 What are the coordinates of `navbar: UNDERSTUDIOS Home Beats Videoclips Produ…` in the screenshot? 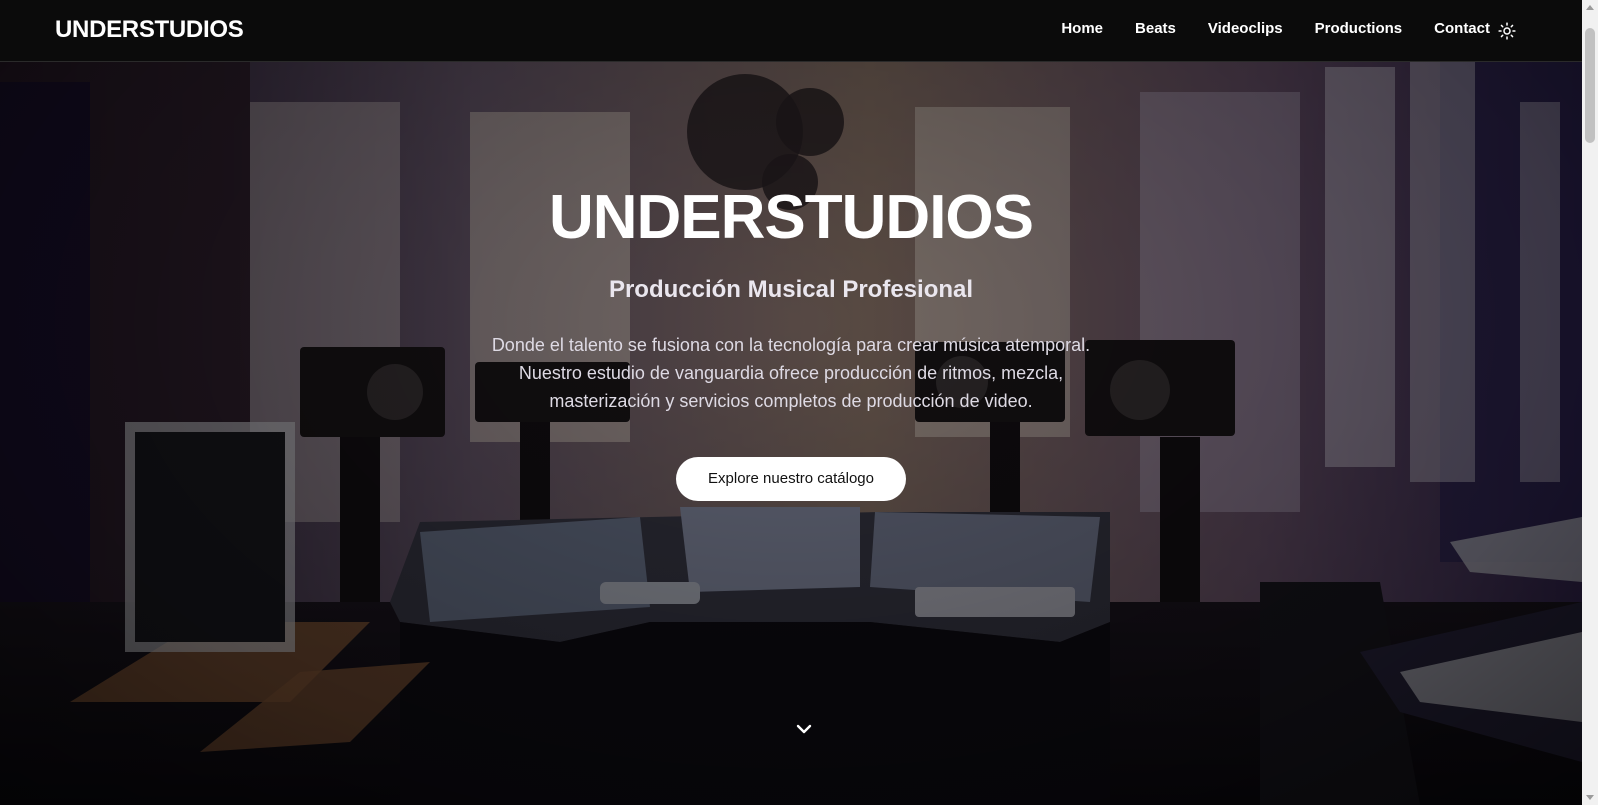 It's located at (791, 31).